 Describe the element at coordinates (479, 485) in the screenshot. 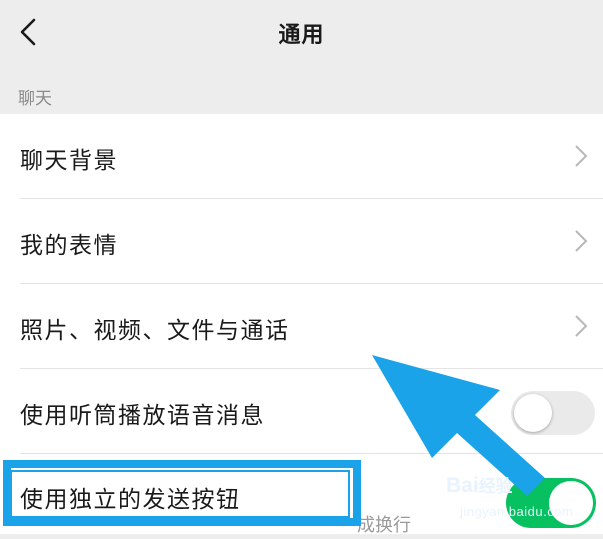

I see `watermark-brand: Bai经验` at that location.